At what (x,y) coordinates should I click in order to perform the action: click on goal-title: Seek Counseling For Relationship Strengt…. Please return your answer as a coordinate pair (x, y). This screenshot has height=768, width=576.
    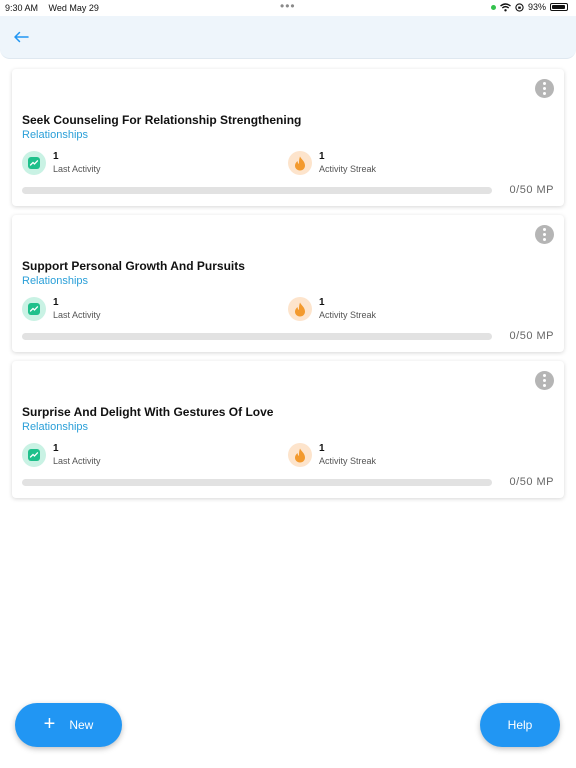
    Looking at the image, I should click on (162, 120).